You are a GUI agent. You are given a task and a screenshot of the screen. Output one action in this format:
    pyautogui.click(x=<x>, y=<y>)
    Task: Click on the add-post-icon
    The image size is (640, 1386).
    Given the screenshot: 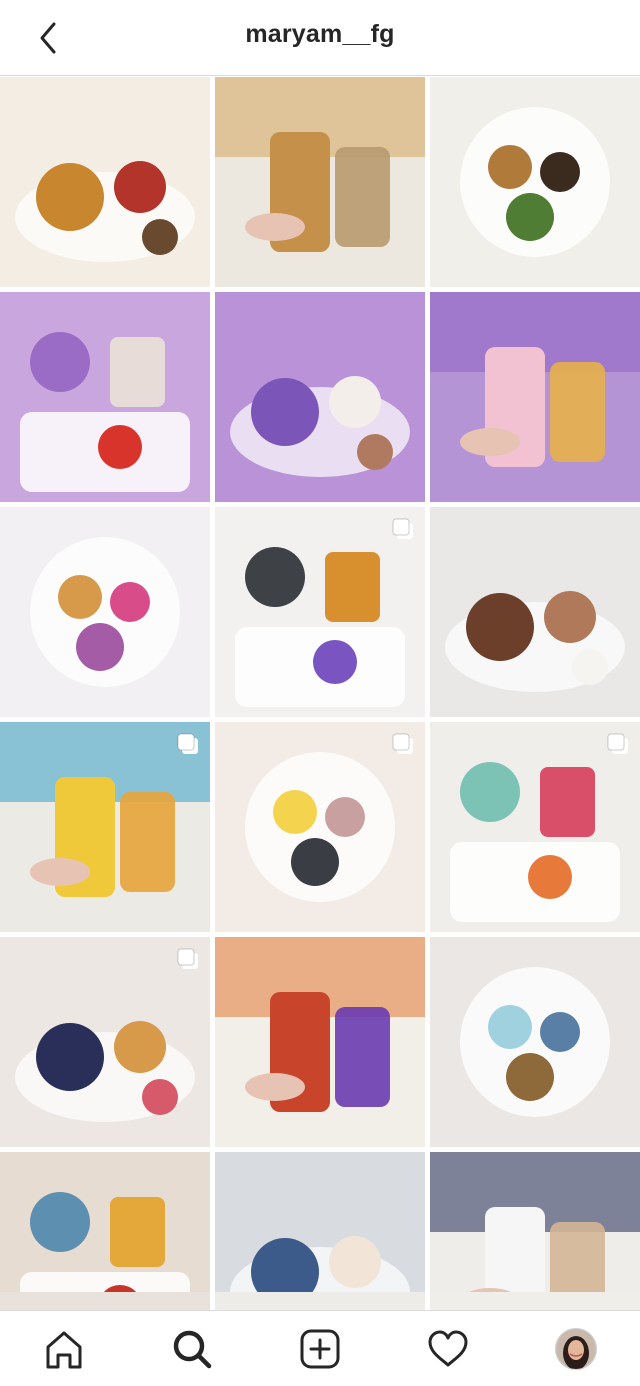 What is the action you would take?
    pyautogui.click(x=320, y=1348)
    